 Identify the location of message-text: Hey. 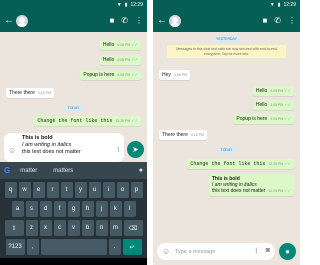
(166, 75).